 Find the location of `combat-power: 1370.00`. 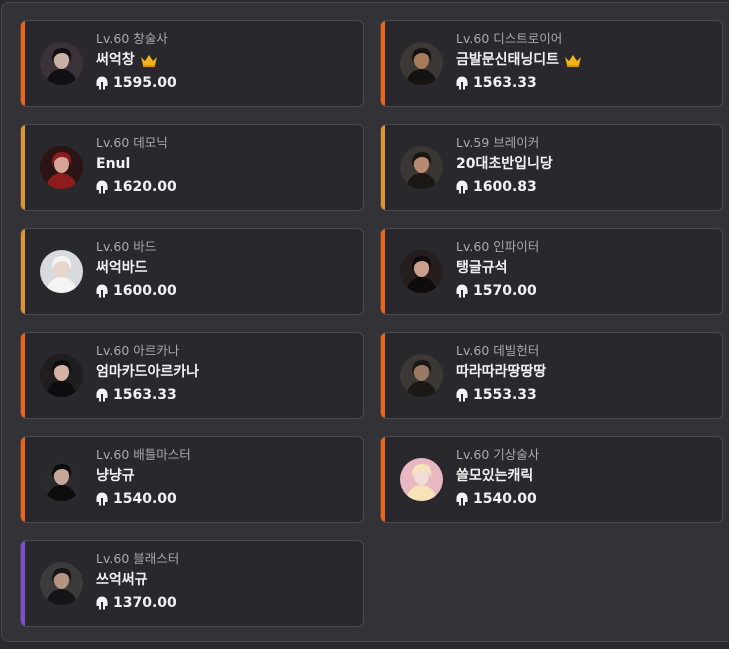

combat-power: 1370.00 is located at coordinates (137, 603).